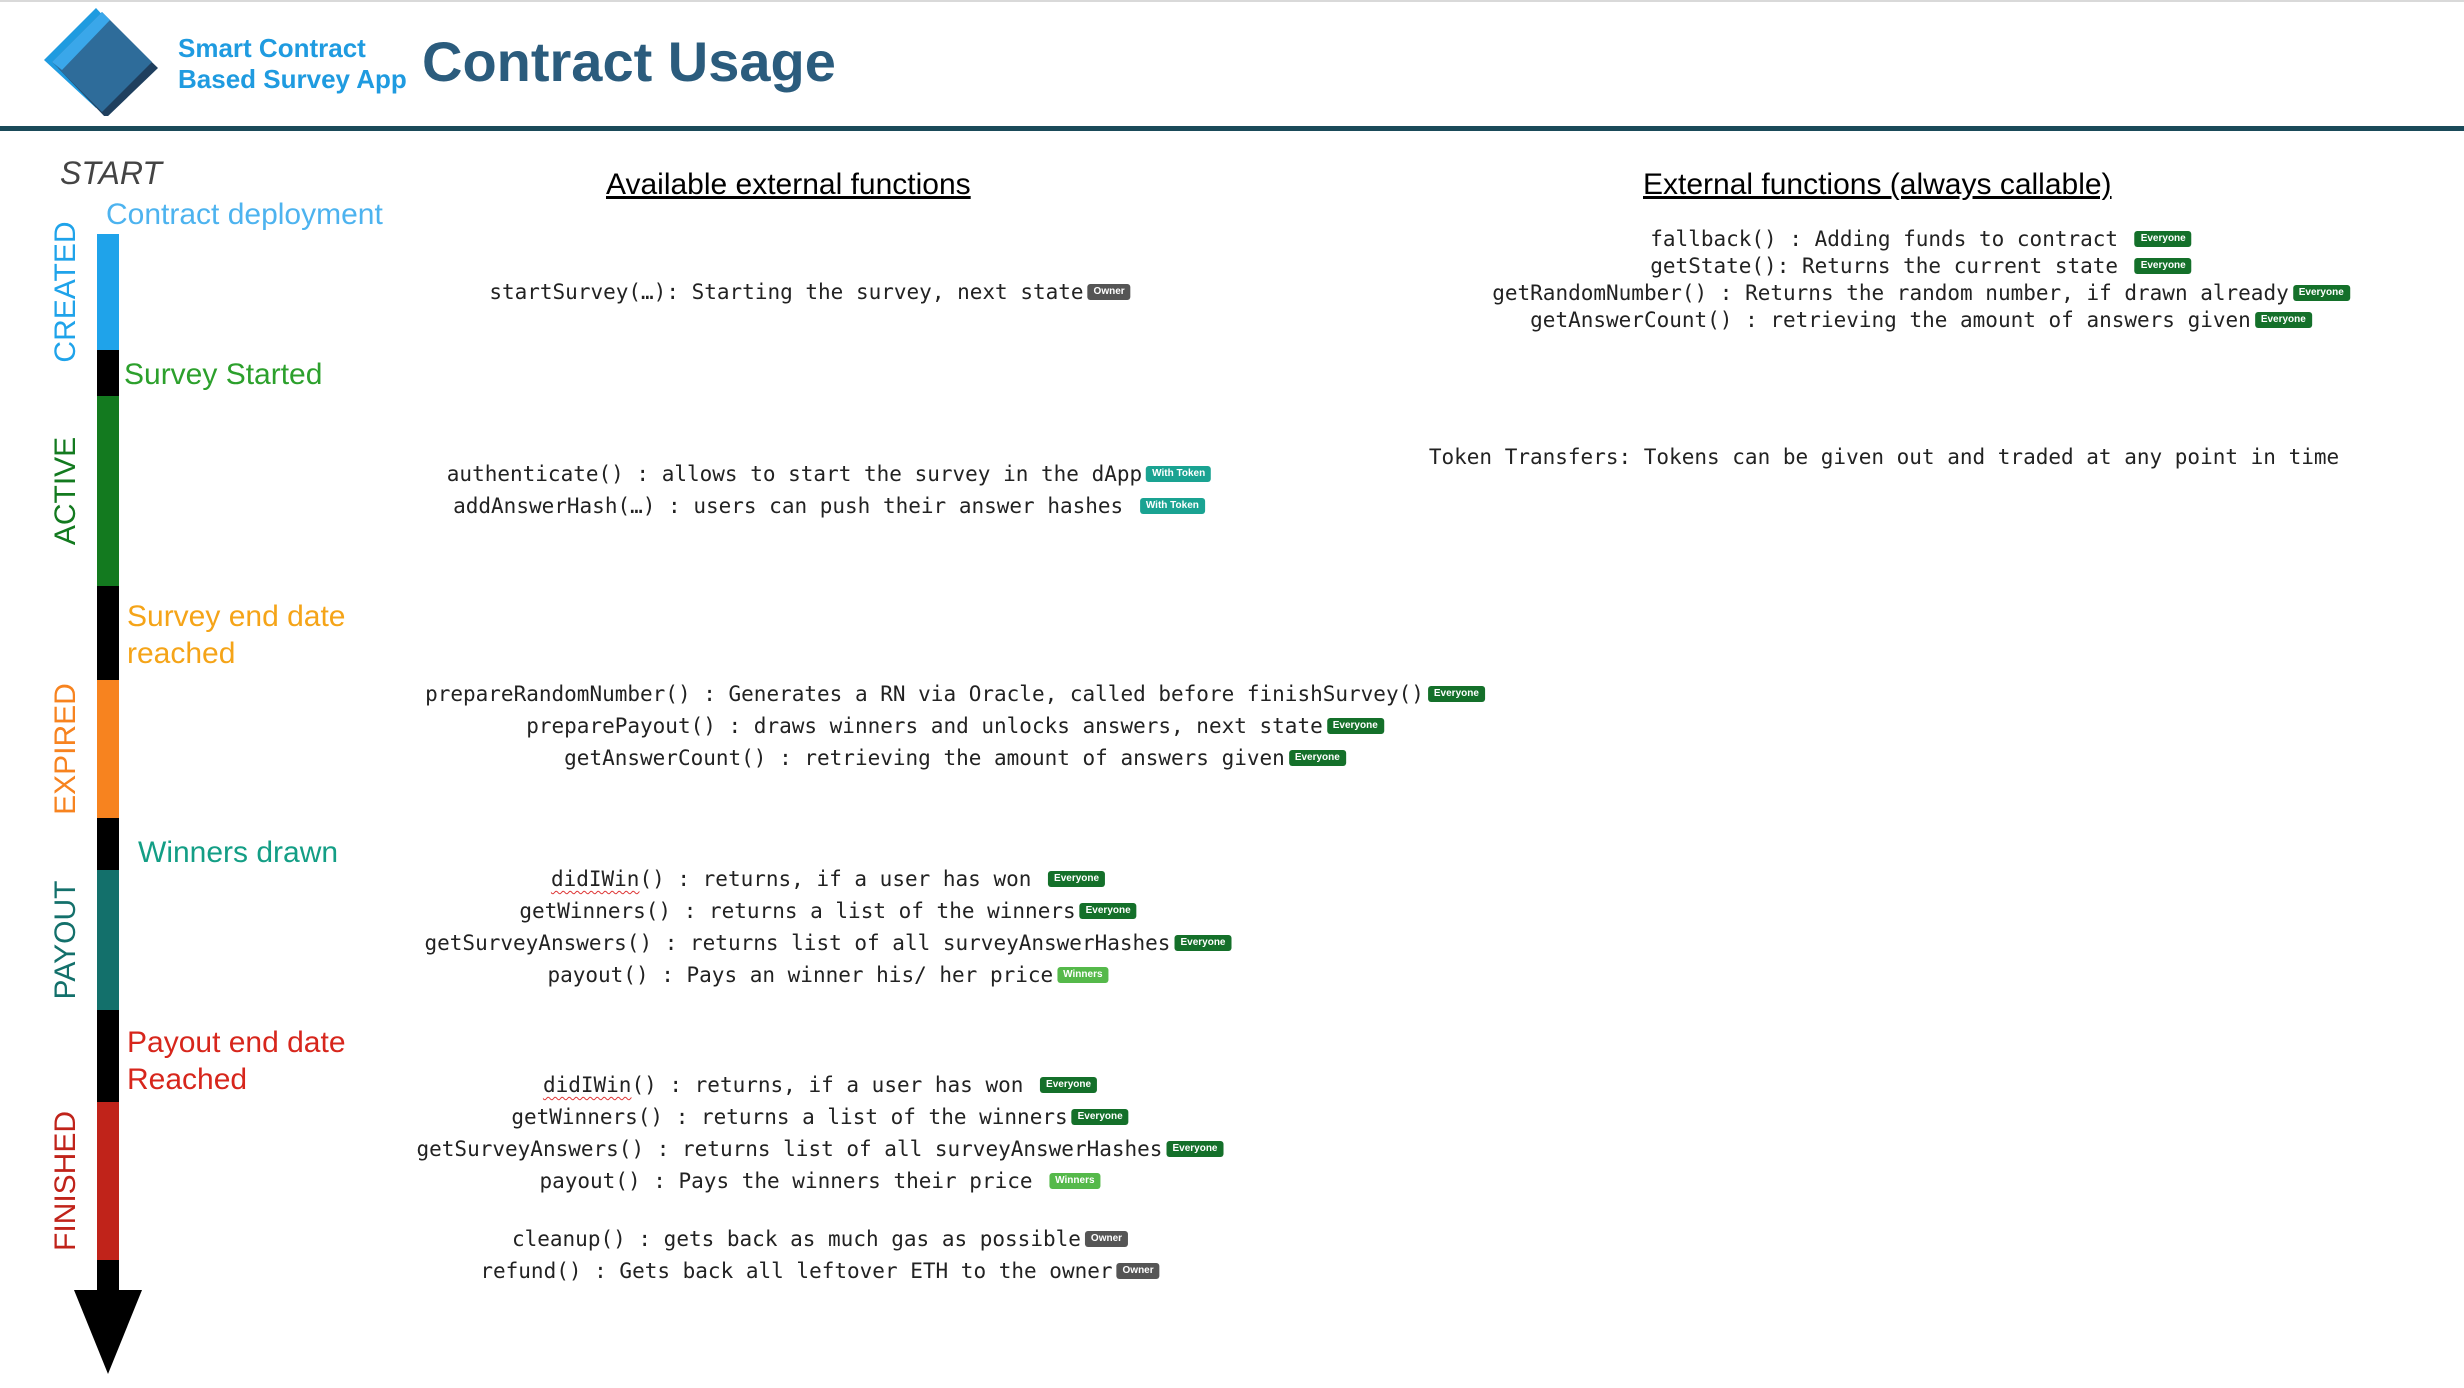 The image size is (2464, 1388). What do you see at coordinates (108, 749) in the screenshot?
I see `timeline-segment-expired` at bounding box center [108, 749].